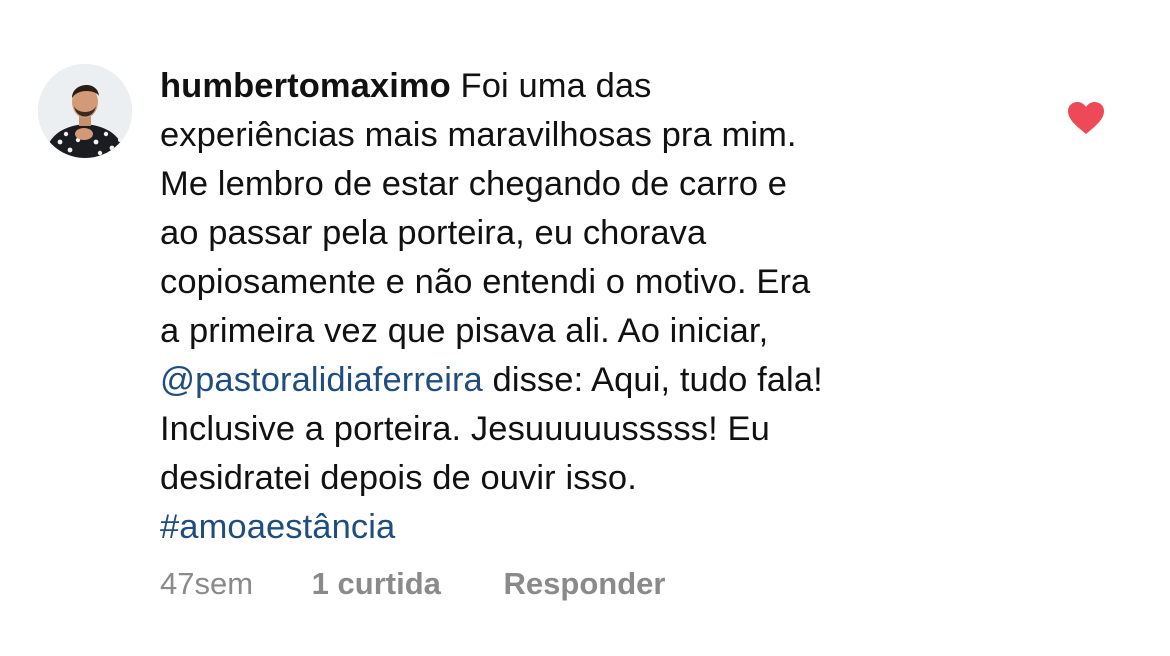  Describe the element at coordinates (321, 380) in the screenshot. I see `mention-link: @pastoralidiaferreira` at that location.